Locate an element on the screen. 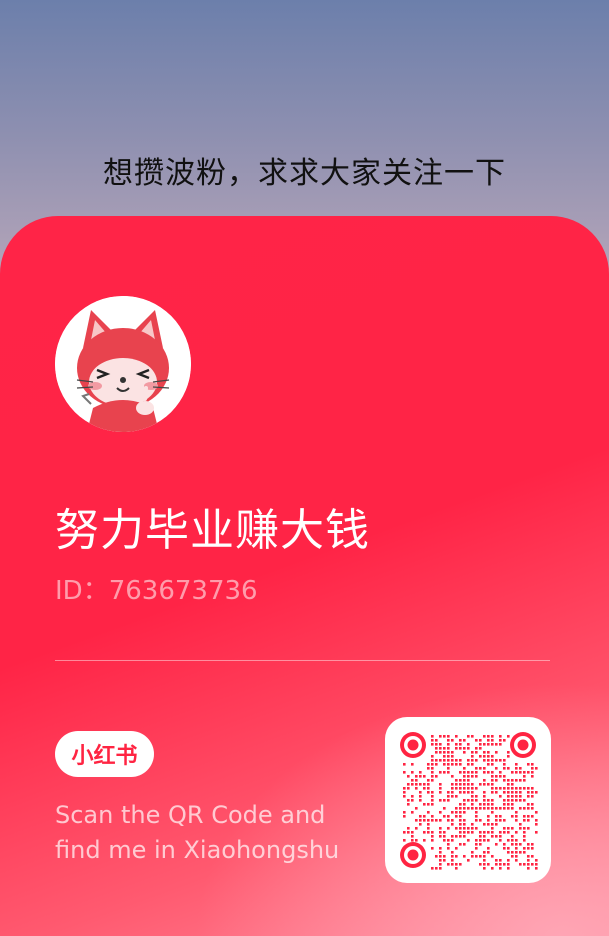 This screenshot has height=936, width=609. caption-text: 想攒波粉，求求大家关注一下 is located at coordinates (304, 173).